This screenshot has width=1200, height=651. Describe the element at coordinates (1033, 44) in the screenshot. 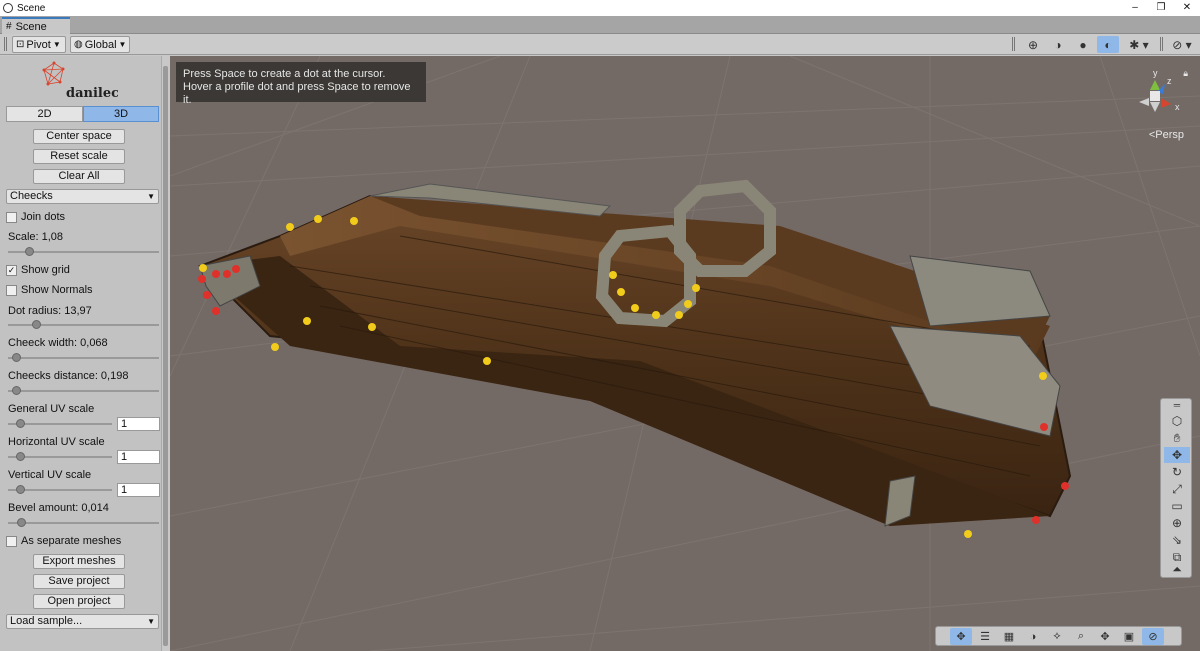

I see `wireframe-shading-icon: ⊕` at that location.